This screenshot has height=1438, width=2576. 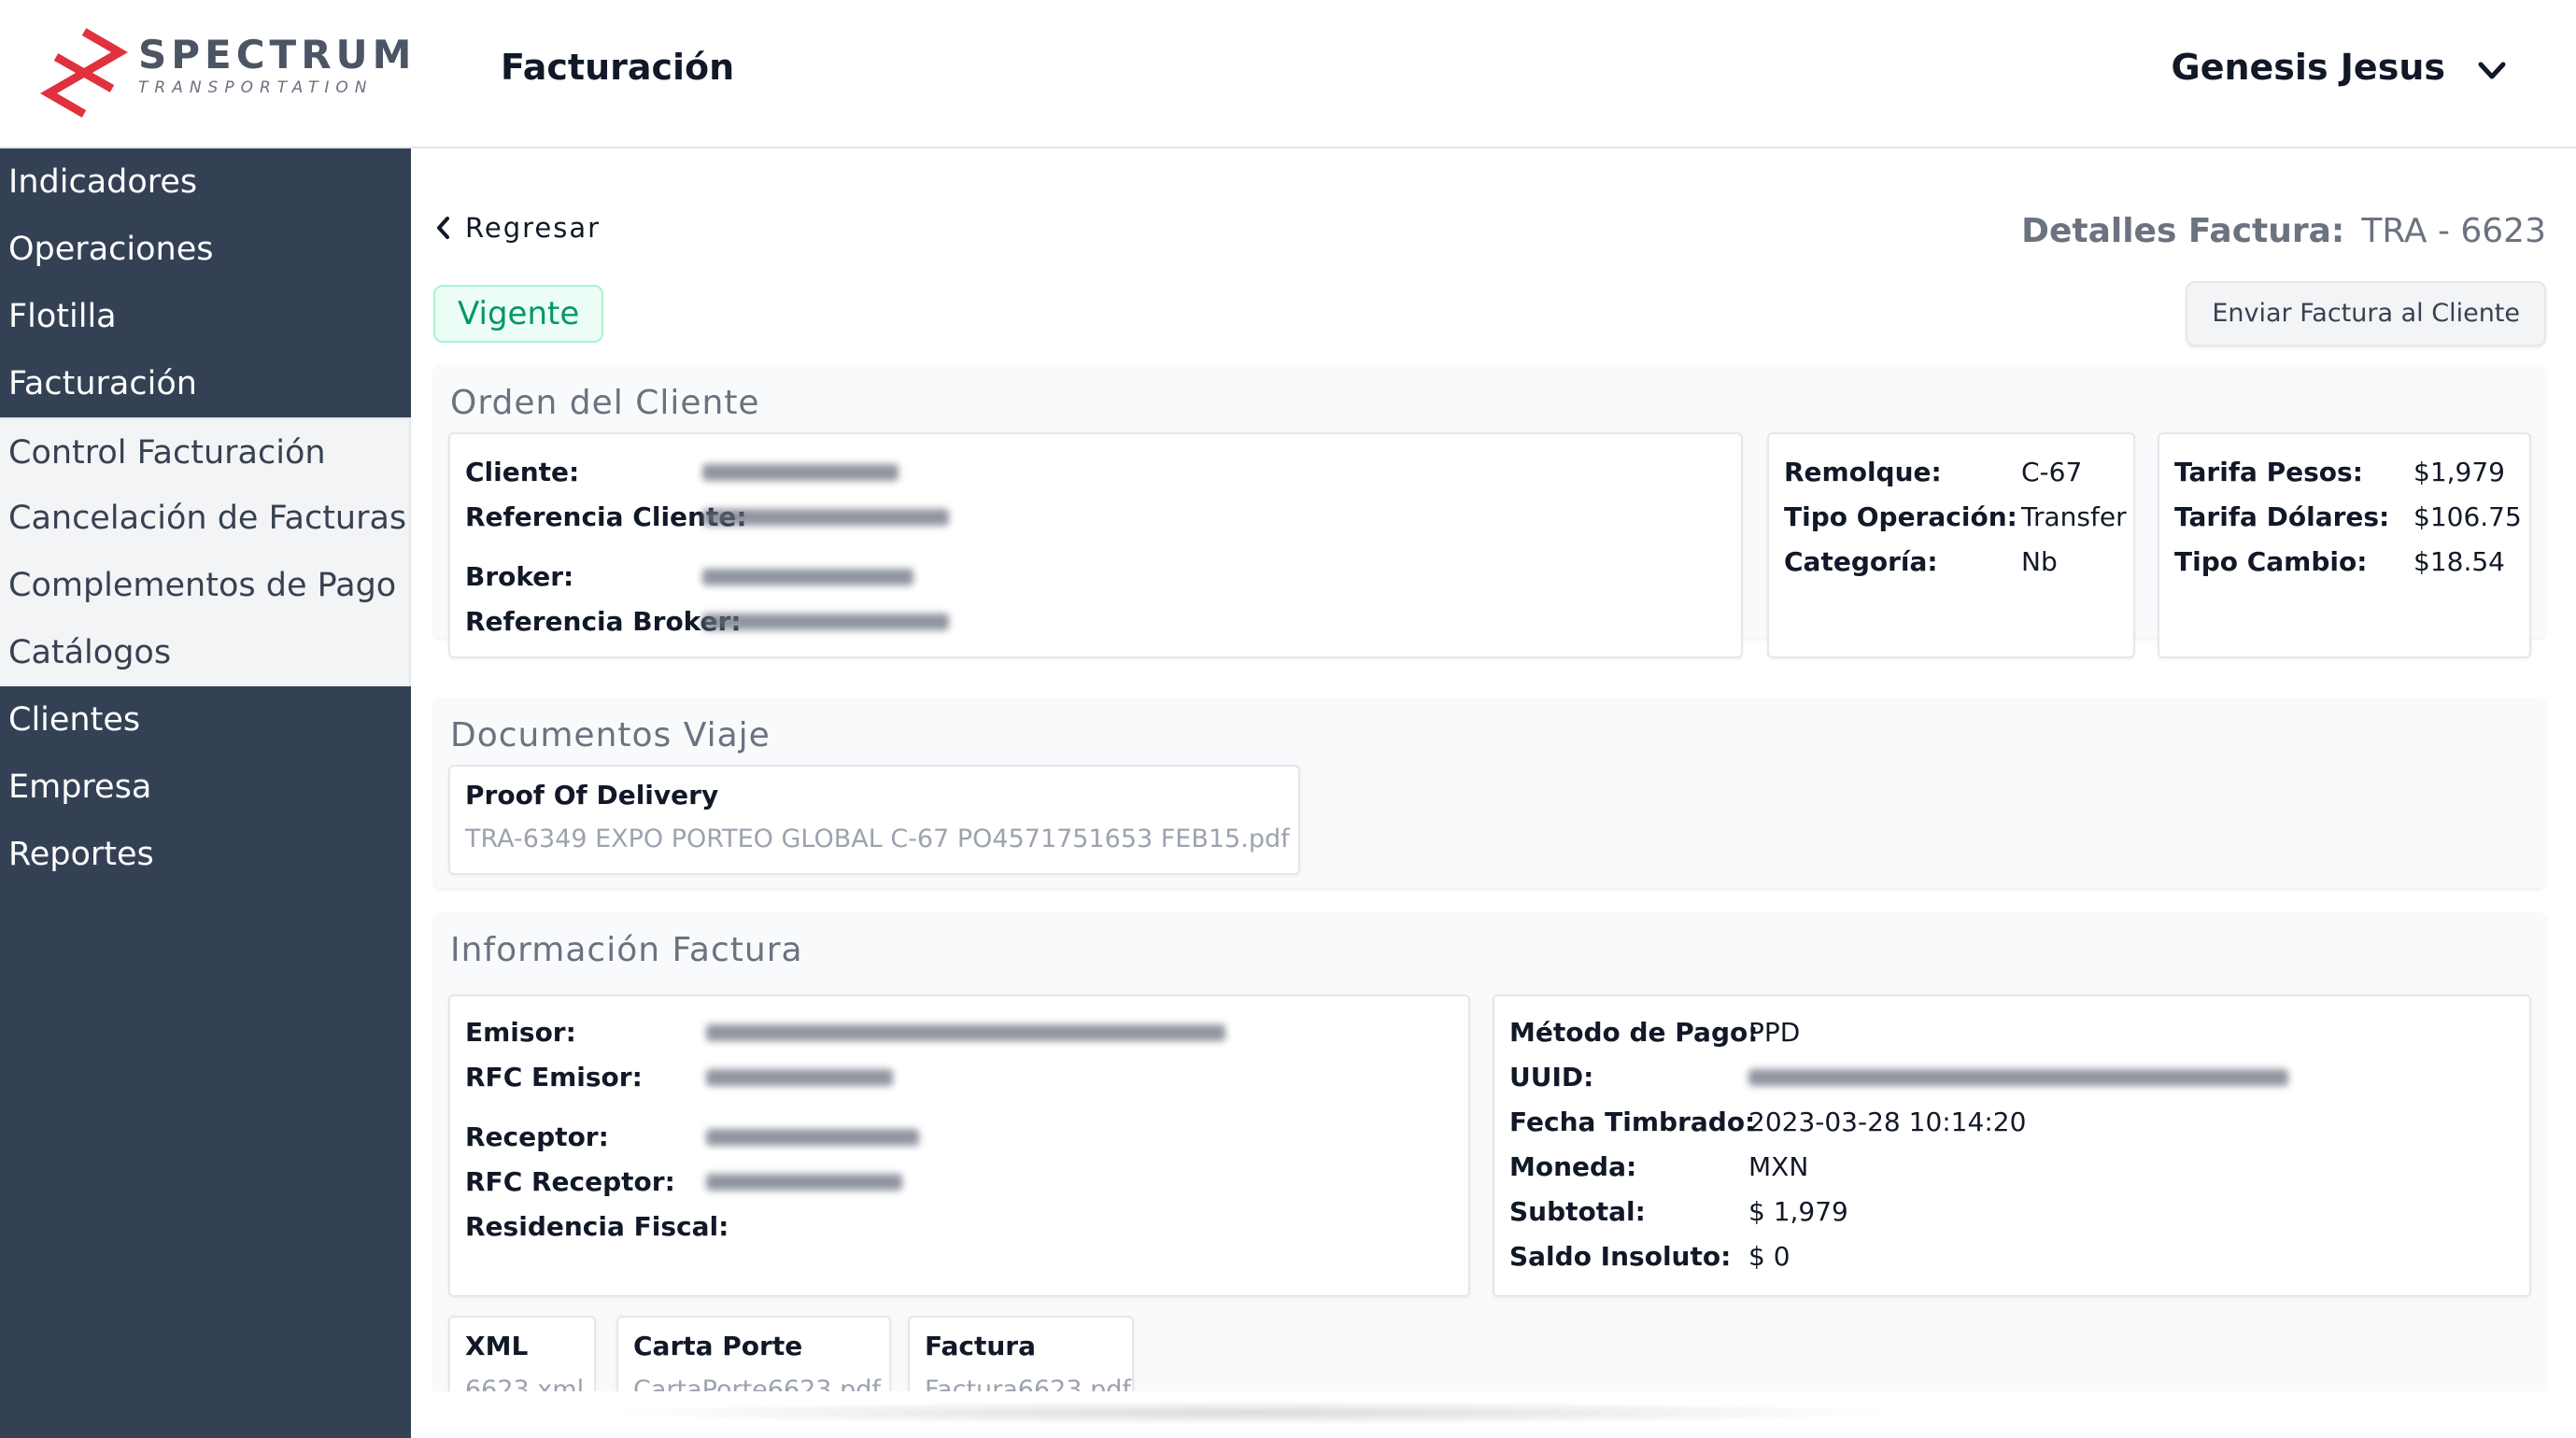 I want to click on sidebar-item-indicadores: Indicadores, so click(x=205, y=182).